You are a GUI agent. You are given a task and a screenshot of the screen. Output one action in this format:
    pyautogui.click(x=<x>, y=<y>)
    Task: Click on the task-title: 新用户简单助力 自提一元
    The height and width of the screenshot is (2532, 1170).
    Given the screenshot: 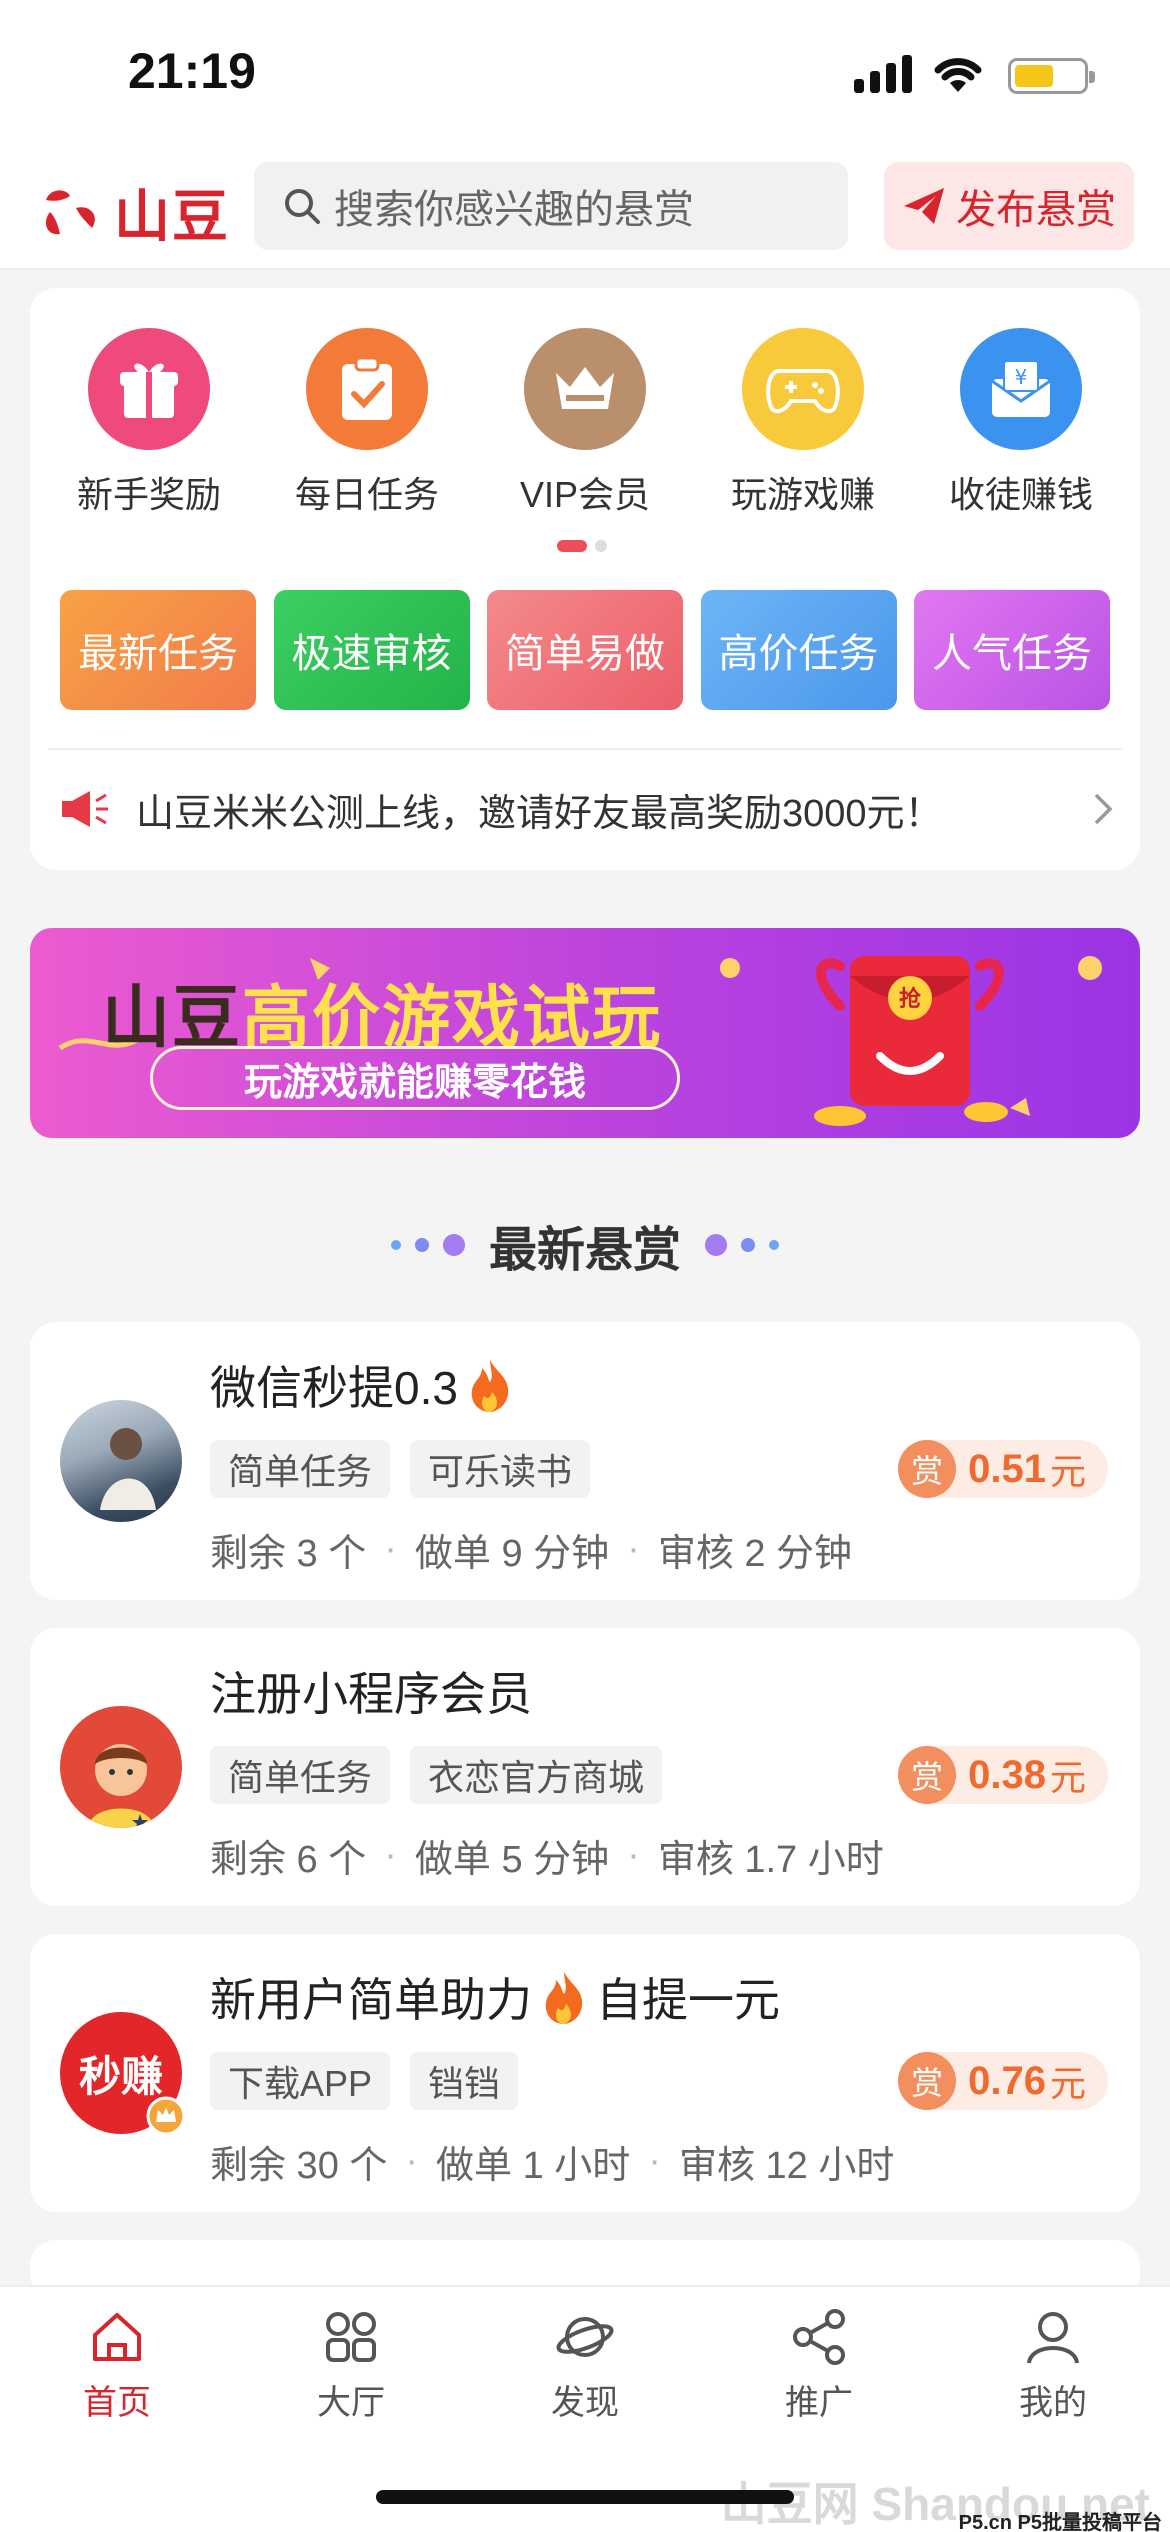 What is the action you would take?
    pyautogui.click(x=495, y=1997)
    